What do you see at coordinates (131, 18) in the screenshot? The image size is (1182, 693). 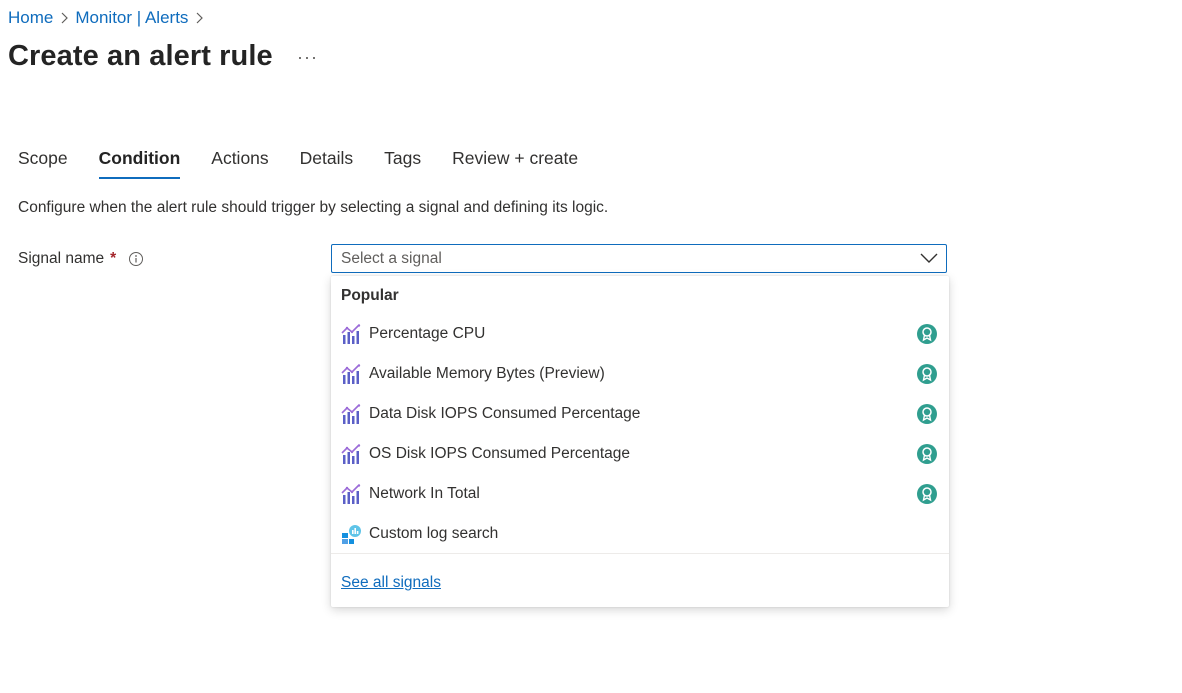 I see `breadcrumb-monitor-alerts: Monitor | Alerts` at bounding box center [131, 18].